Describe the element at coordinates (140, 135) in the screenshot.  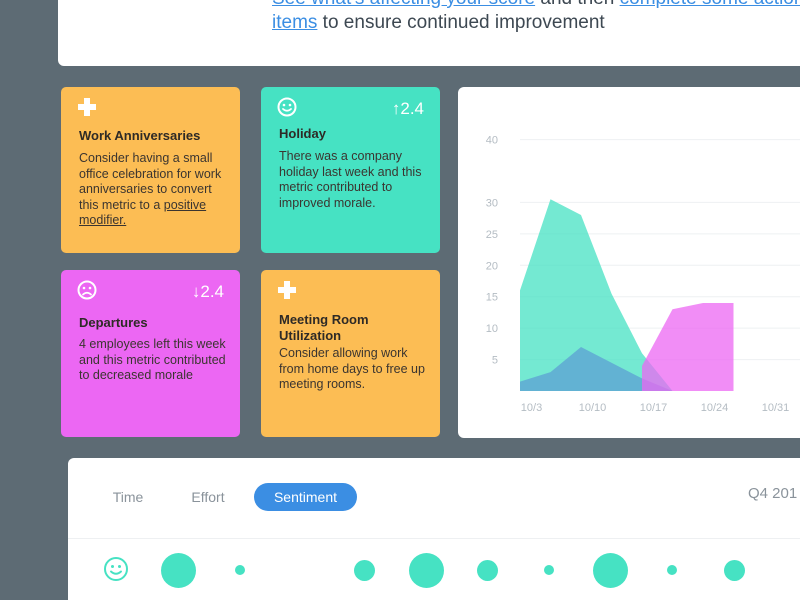
I see `card-title: Work Anniversaries` at that location.